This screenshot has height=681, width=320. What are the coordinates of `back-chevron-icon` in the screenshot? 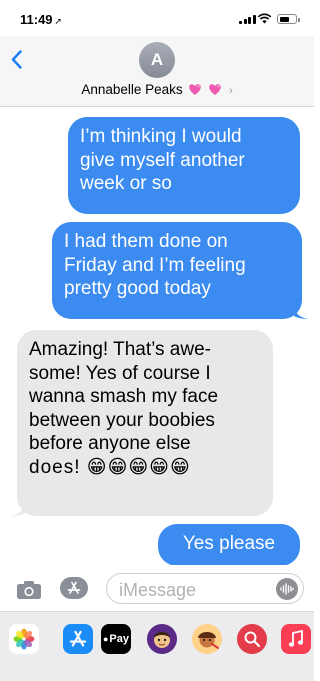 It's located at (16, 59).